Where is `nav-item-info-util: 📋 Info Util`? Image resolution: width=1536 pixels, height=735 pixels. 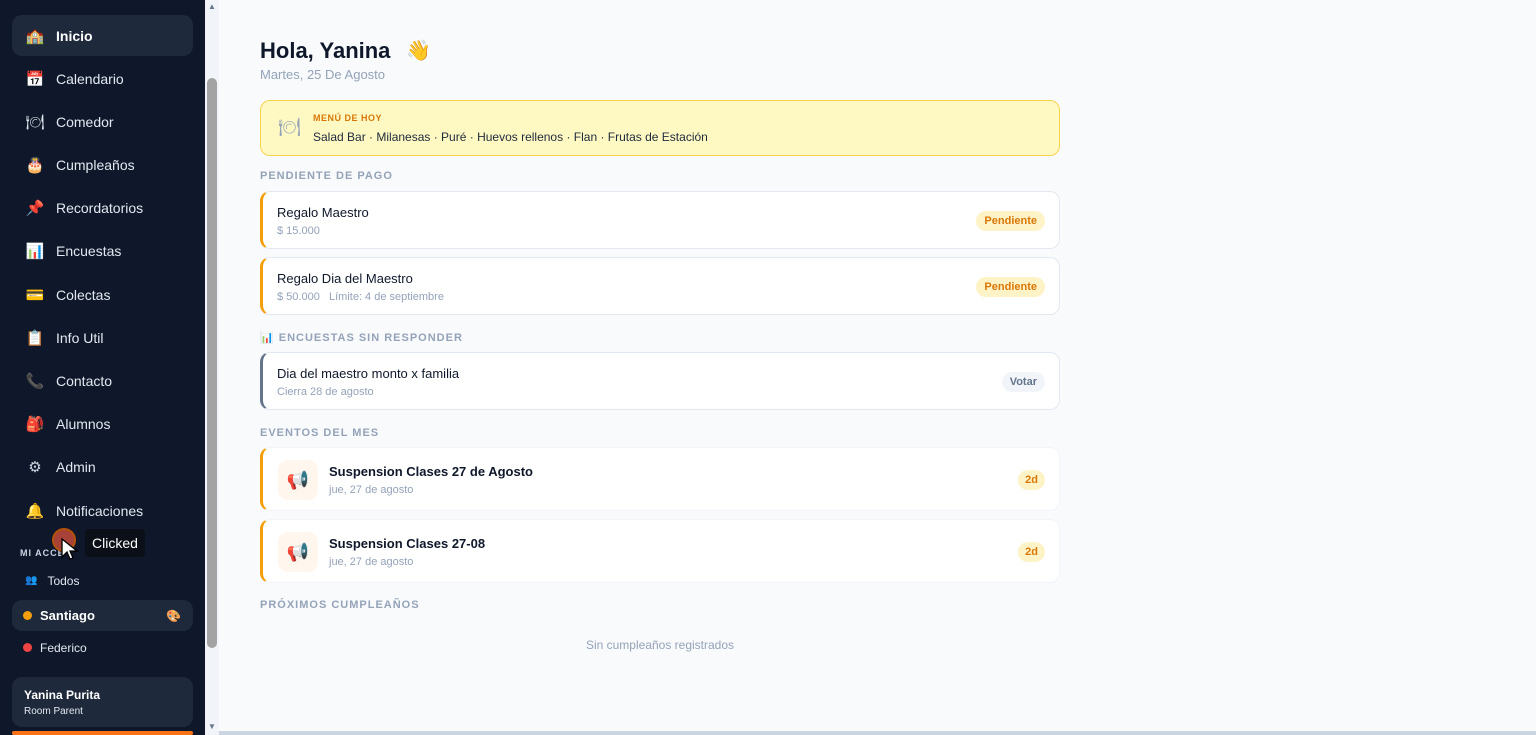
nav-item-info-util: 📋 Info Util is located at coordinates (102, 337).